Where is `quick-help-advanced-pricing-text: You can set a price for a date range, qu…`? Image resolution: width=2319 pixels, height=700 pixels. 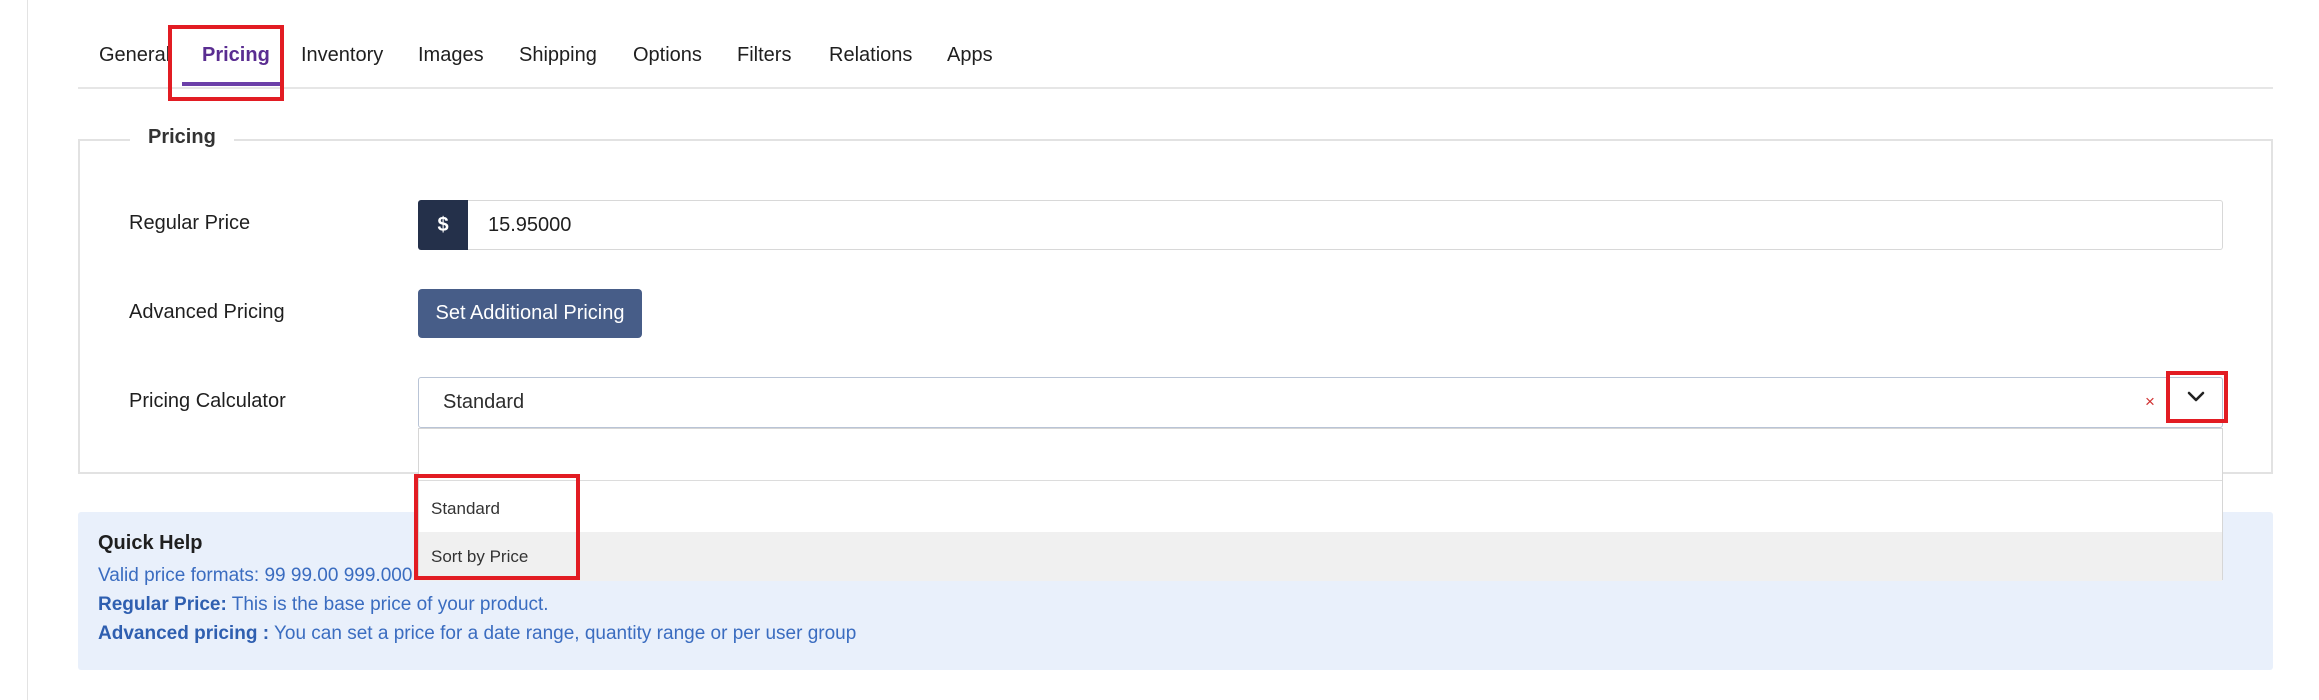 quick-help-advanced-pricing-text: You can set a price for a date range, qu… is located at coordinates (563, 633).